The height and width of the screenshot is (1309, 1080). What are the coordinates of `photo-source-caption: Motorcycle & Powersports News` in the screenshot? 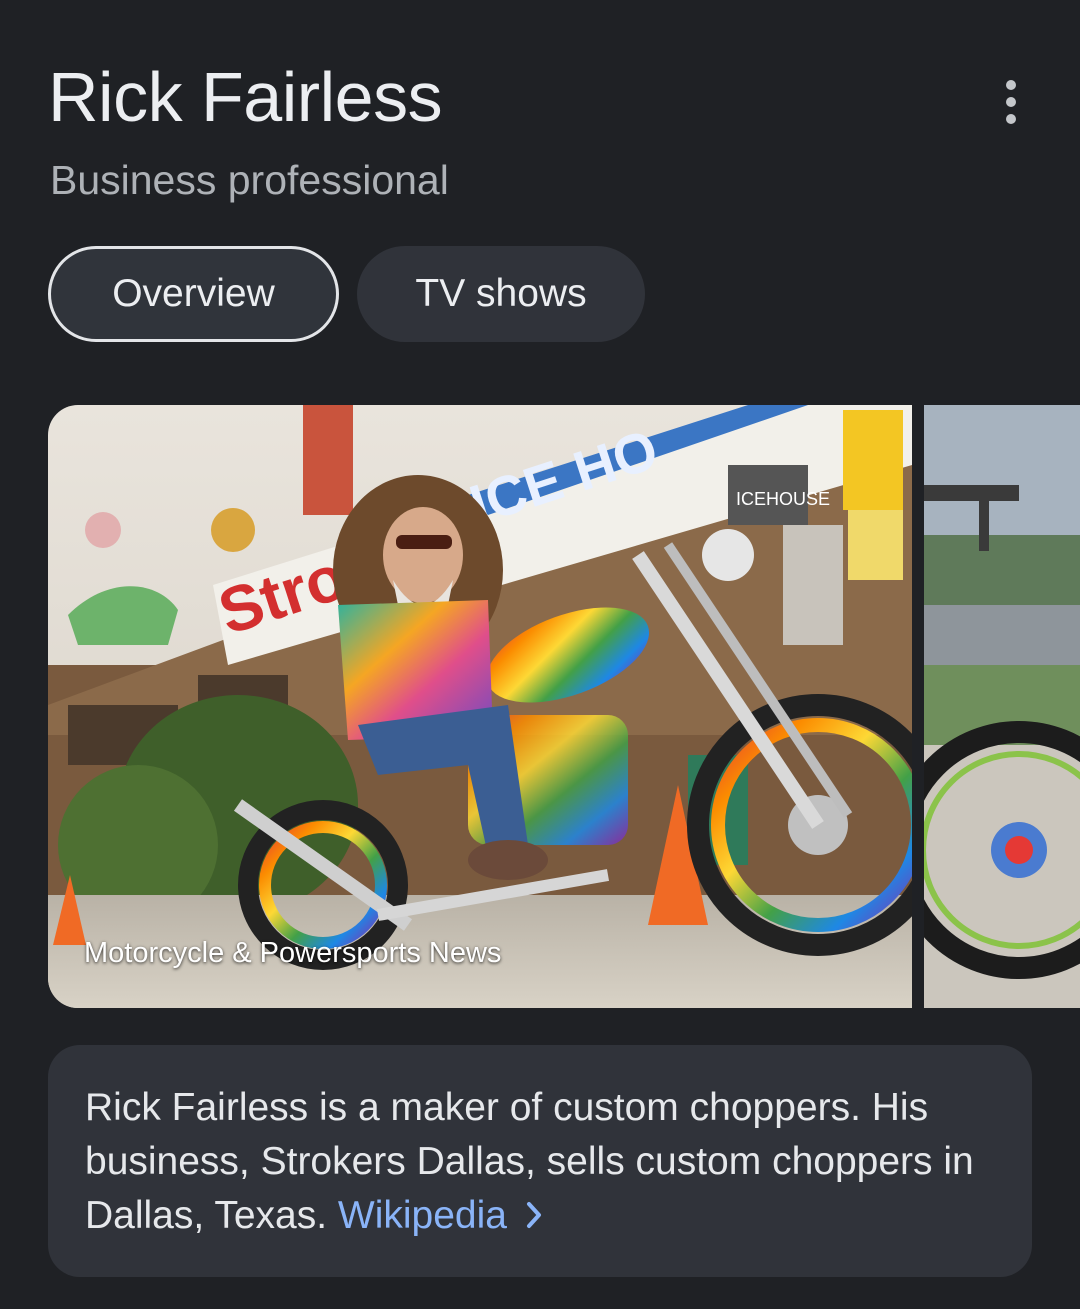 It's located at (293, 953).